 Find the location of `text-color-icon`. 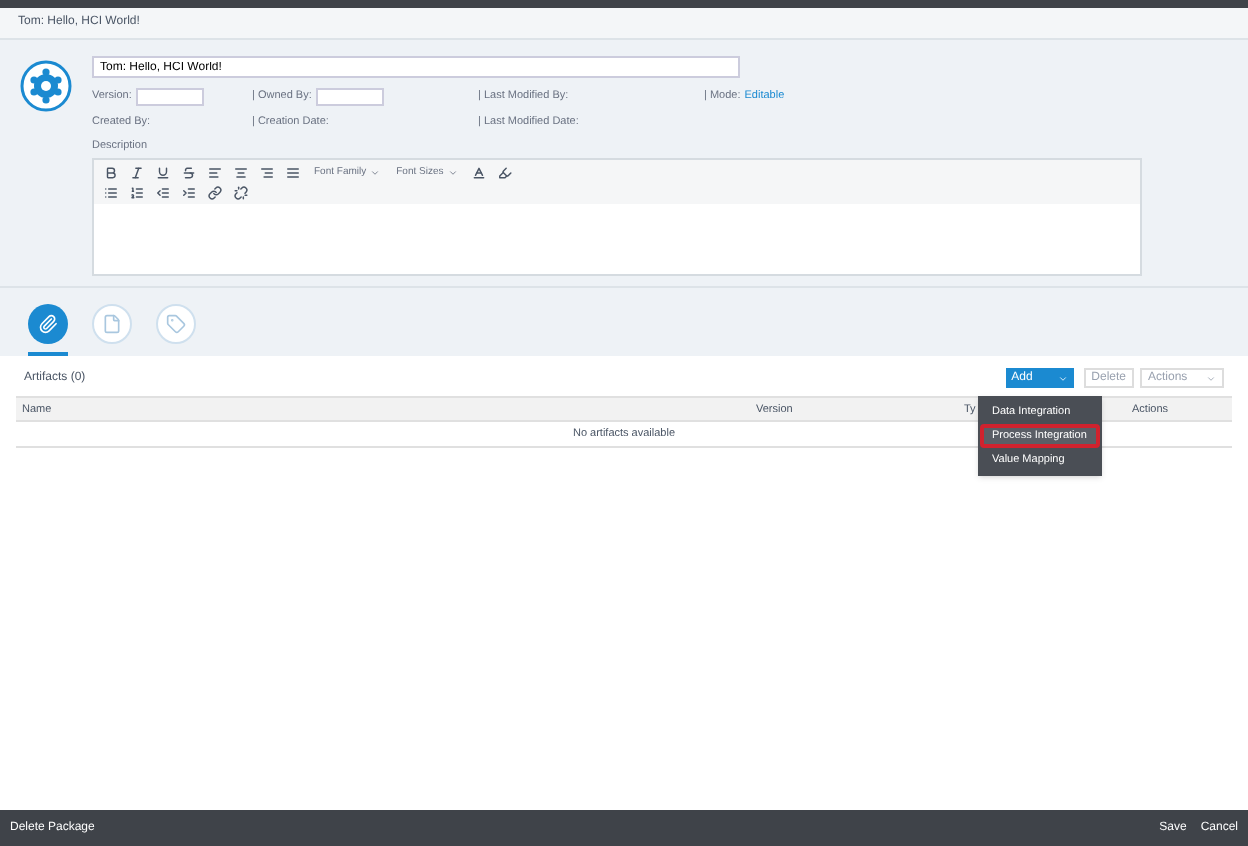

text-color-icon is located at coordinates (478, 172).